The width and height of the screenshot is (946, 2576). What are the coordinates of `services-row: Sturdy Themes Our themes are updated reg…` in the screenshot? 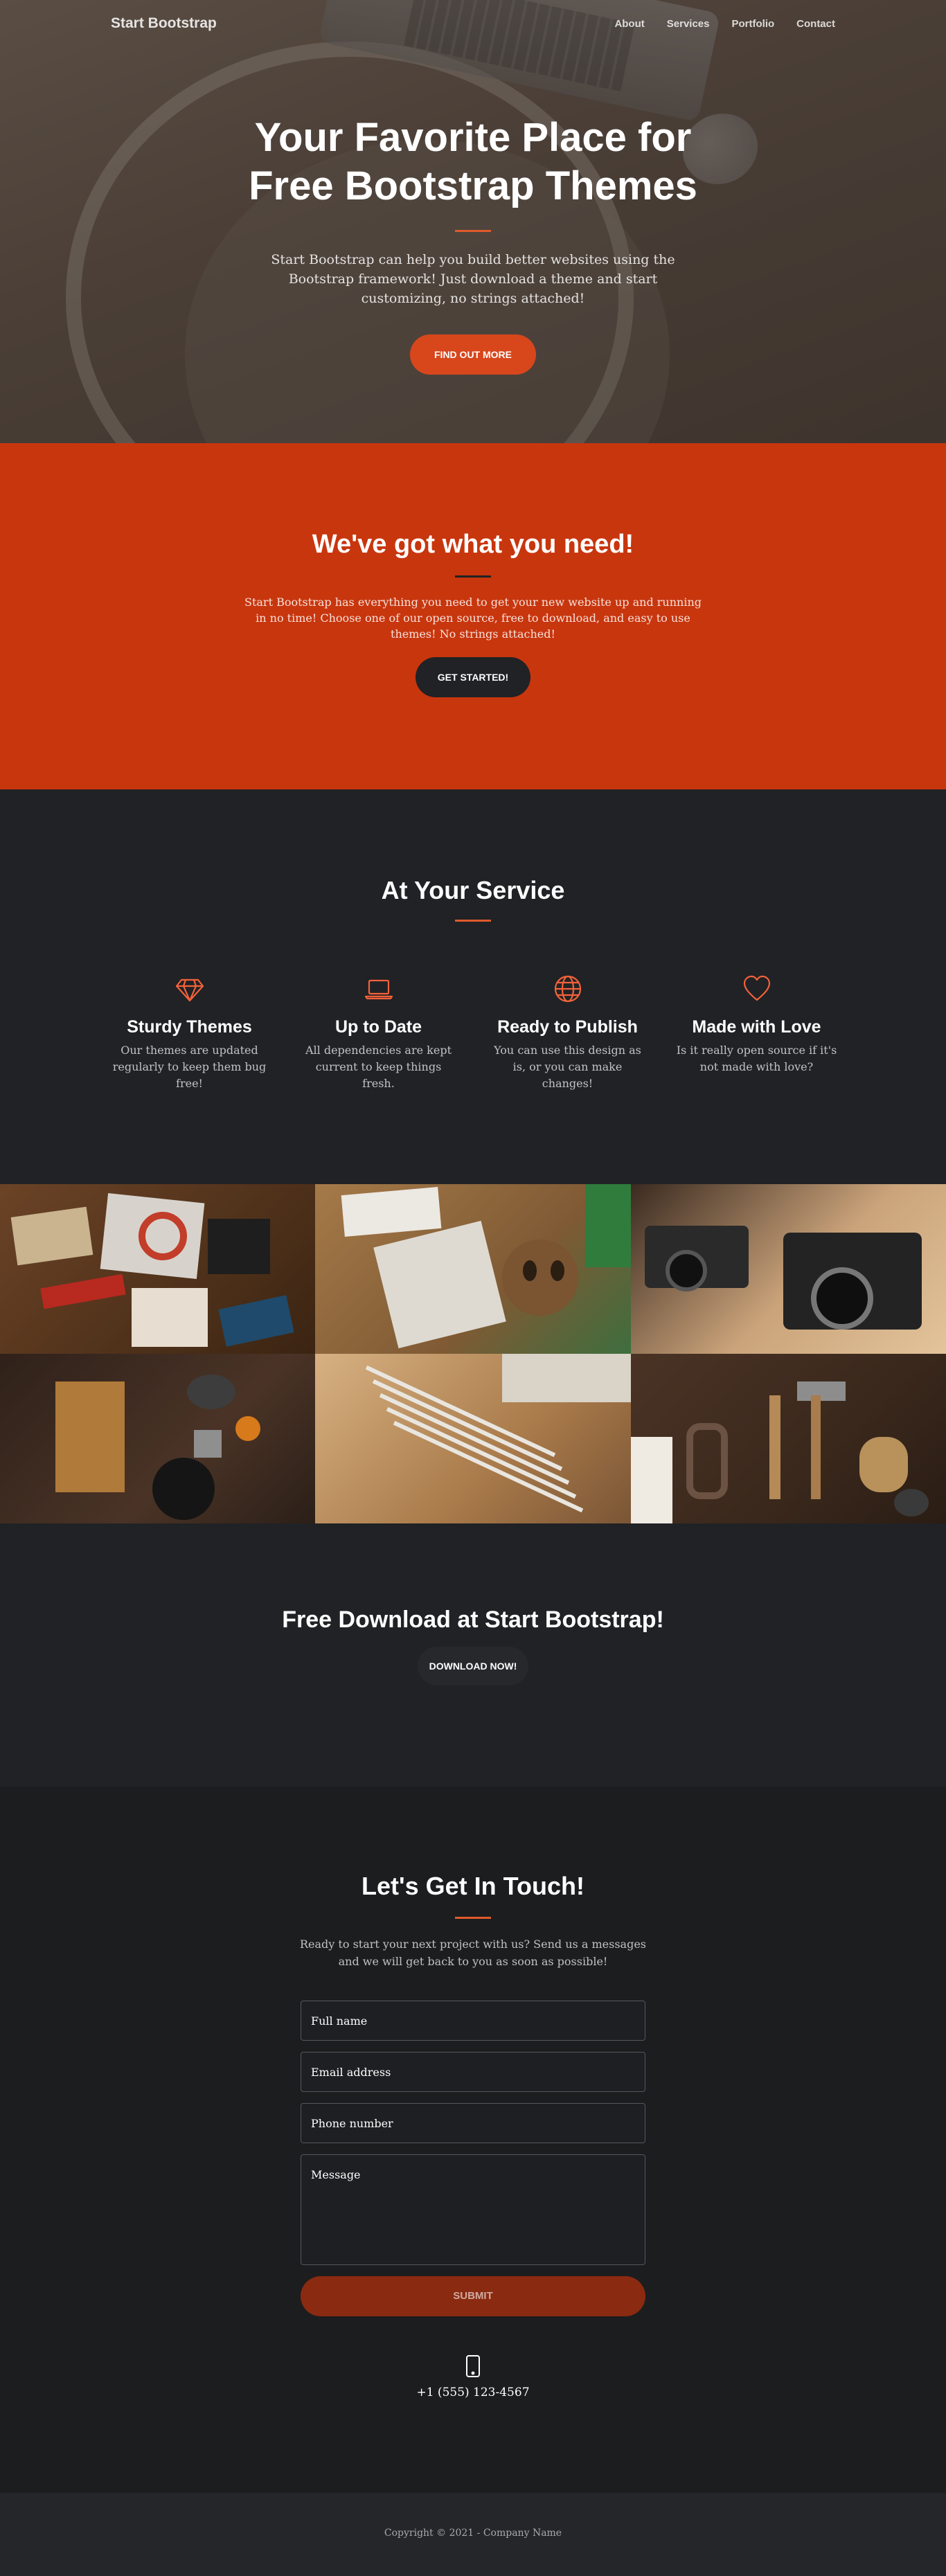 It's located at (473, 1033).